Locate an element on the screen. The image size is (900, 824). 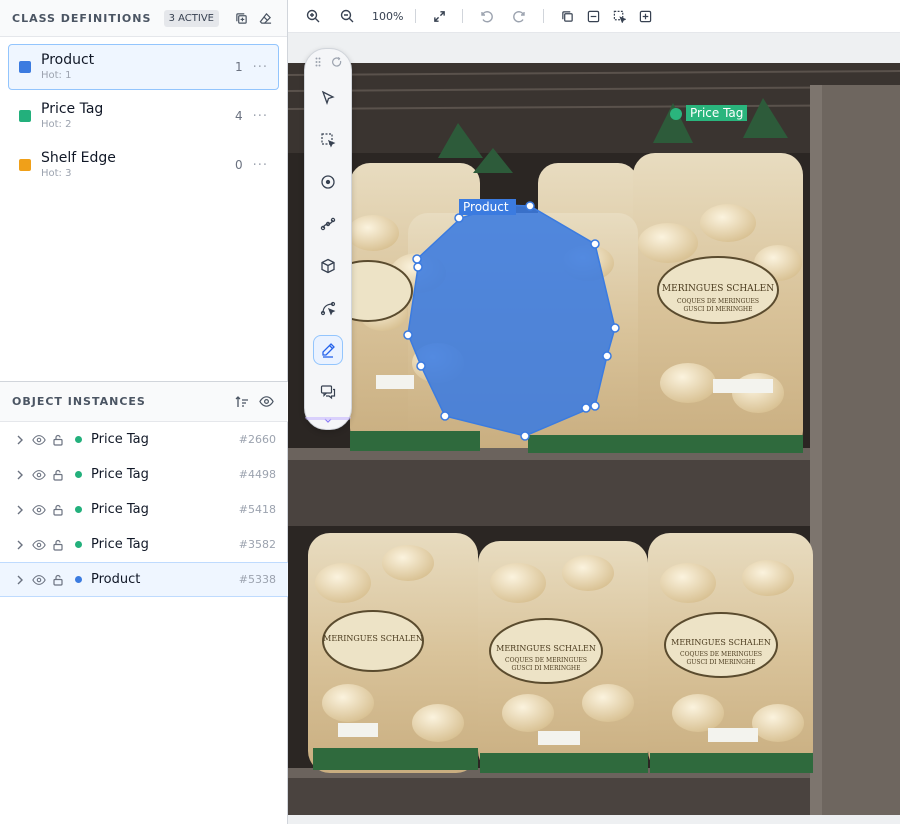
comment-icon is located at coordinates (328, 392).